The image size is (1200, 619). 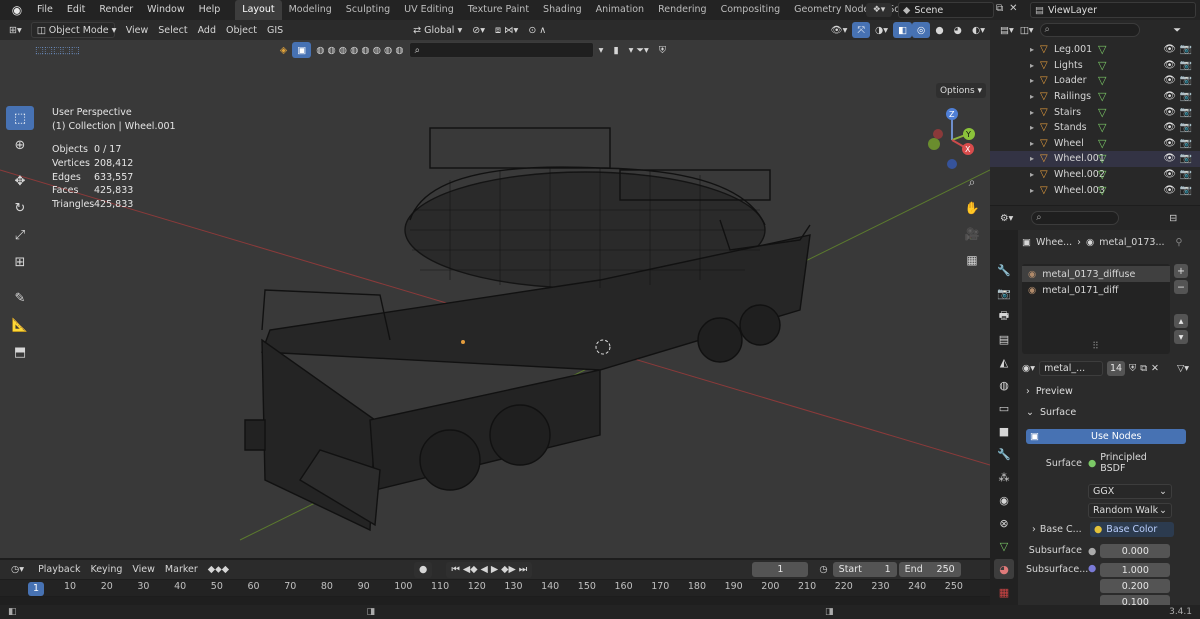 I want to click on constraints-tab-icon: ⊗, so click(x=1004, y=523).